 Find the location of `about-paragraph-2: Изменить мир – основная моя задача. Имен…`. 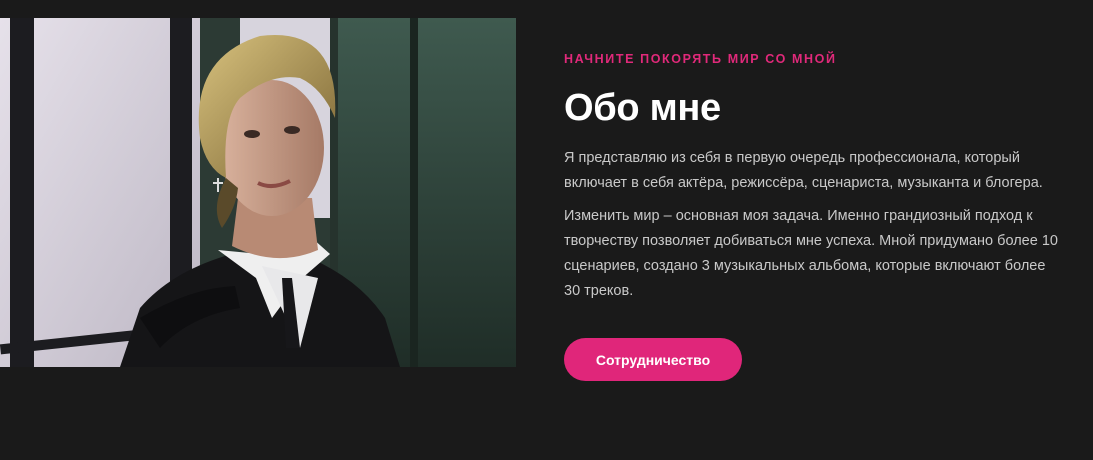

about-paragraph-2: Изменить мир – основная моя задача. Имен… is located at coordinates (811, 253).